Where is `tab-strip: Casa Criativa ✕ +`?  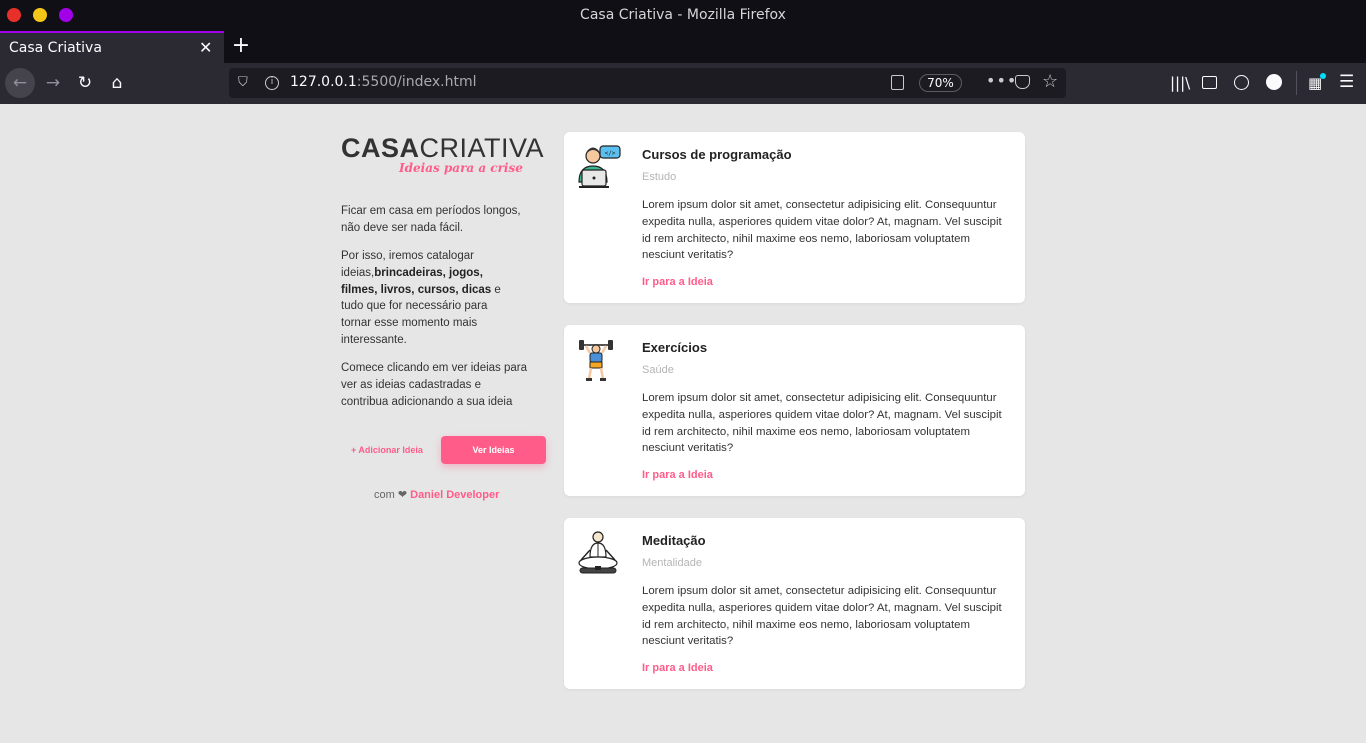 tab-strip: Casa Criativa ✕ + is located at coordinates (683, 47).